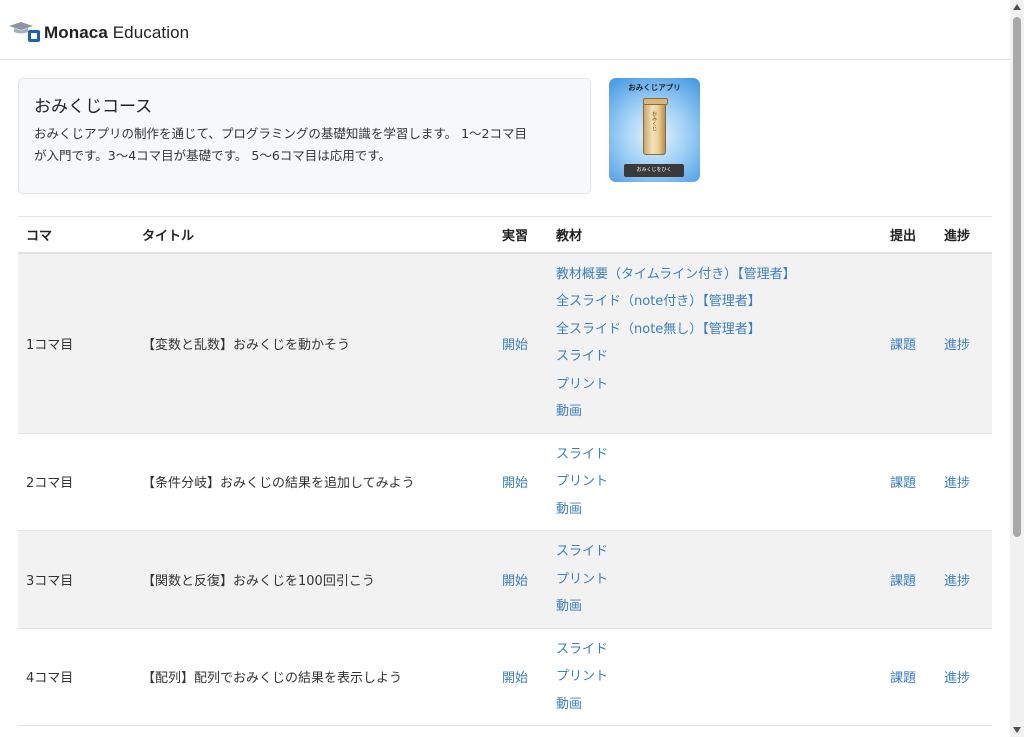 The image size is (1024, 737). What do you see at coordinates (148, 32) in the screenshot?
I see `logo-text-rest: Education` at bounding box center [148, 32].